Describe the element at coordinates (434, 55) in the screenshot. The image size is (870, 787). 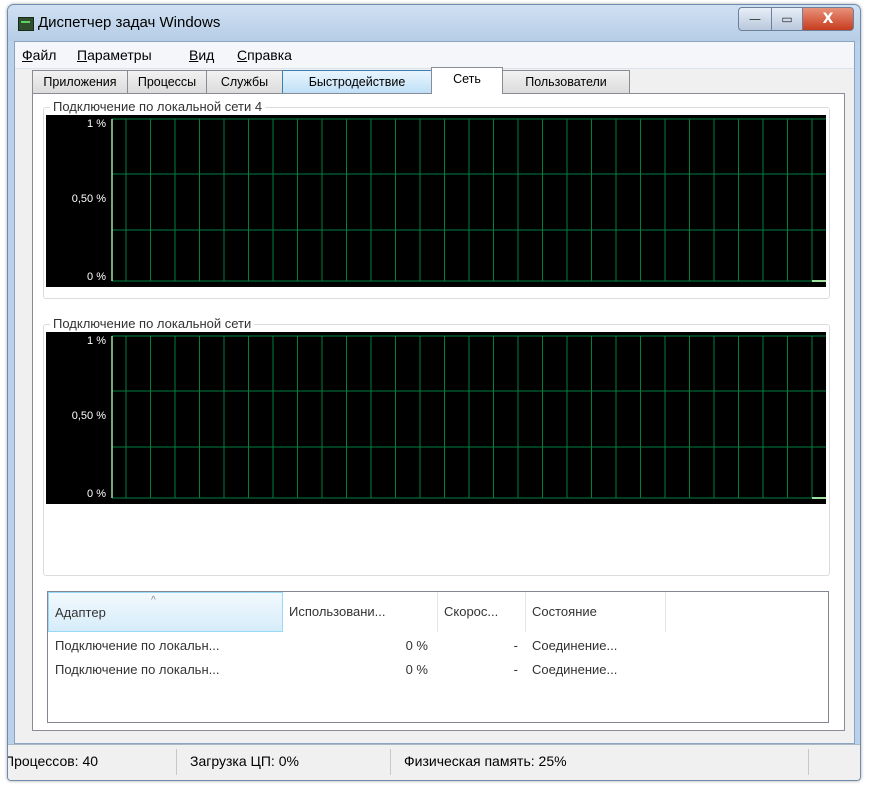
I see `menu-bar: Файл Параметры Вид Справка` at that location.